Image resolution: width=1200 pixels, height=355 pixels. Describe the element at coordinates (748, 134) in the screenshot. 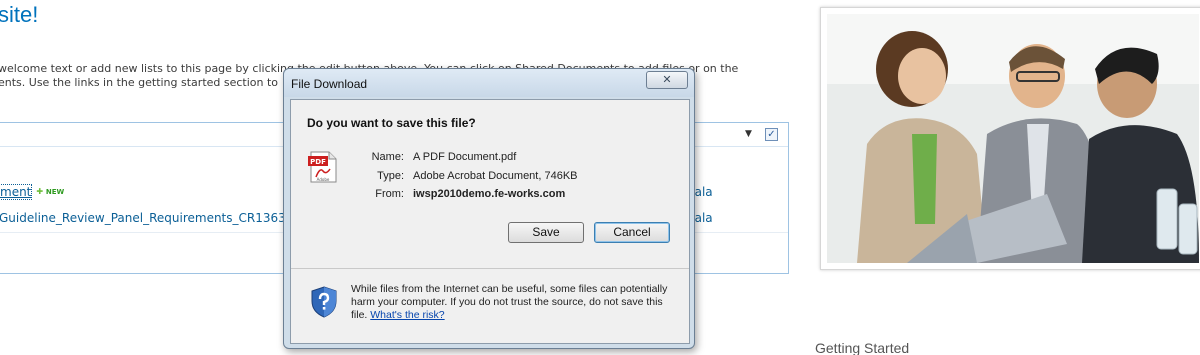

I see `chevron-down-icon: ▼` at that location.